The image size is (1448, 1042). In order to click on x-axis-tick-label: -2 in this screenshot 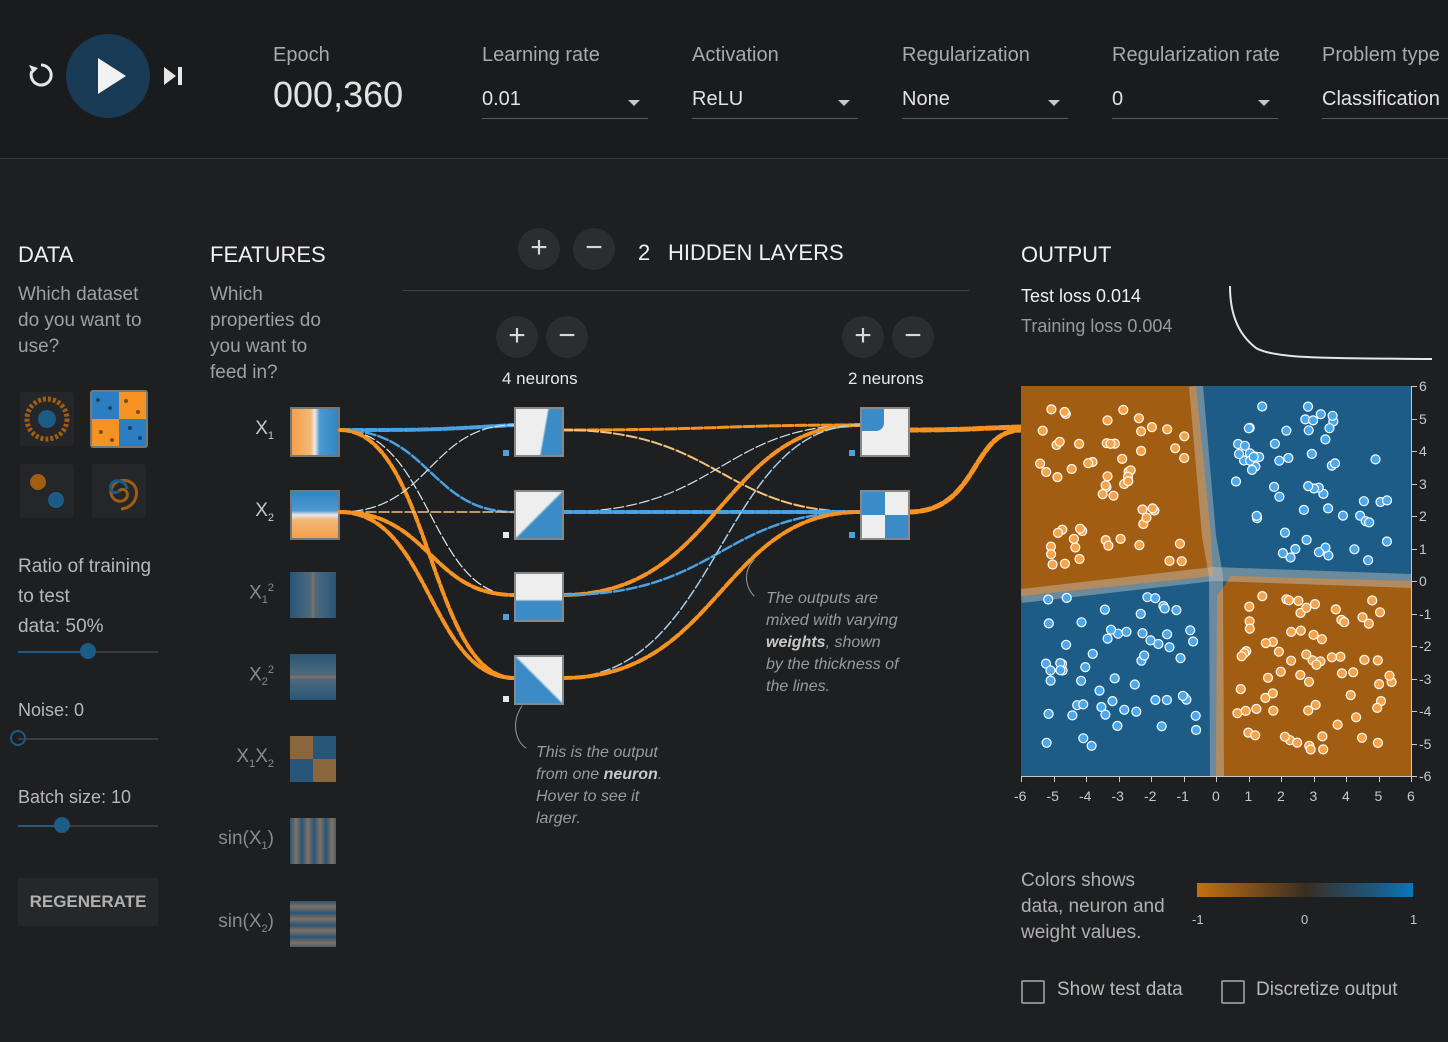, I will do `click(1150, 796)`.